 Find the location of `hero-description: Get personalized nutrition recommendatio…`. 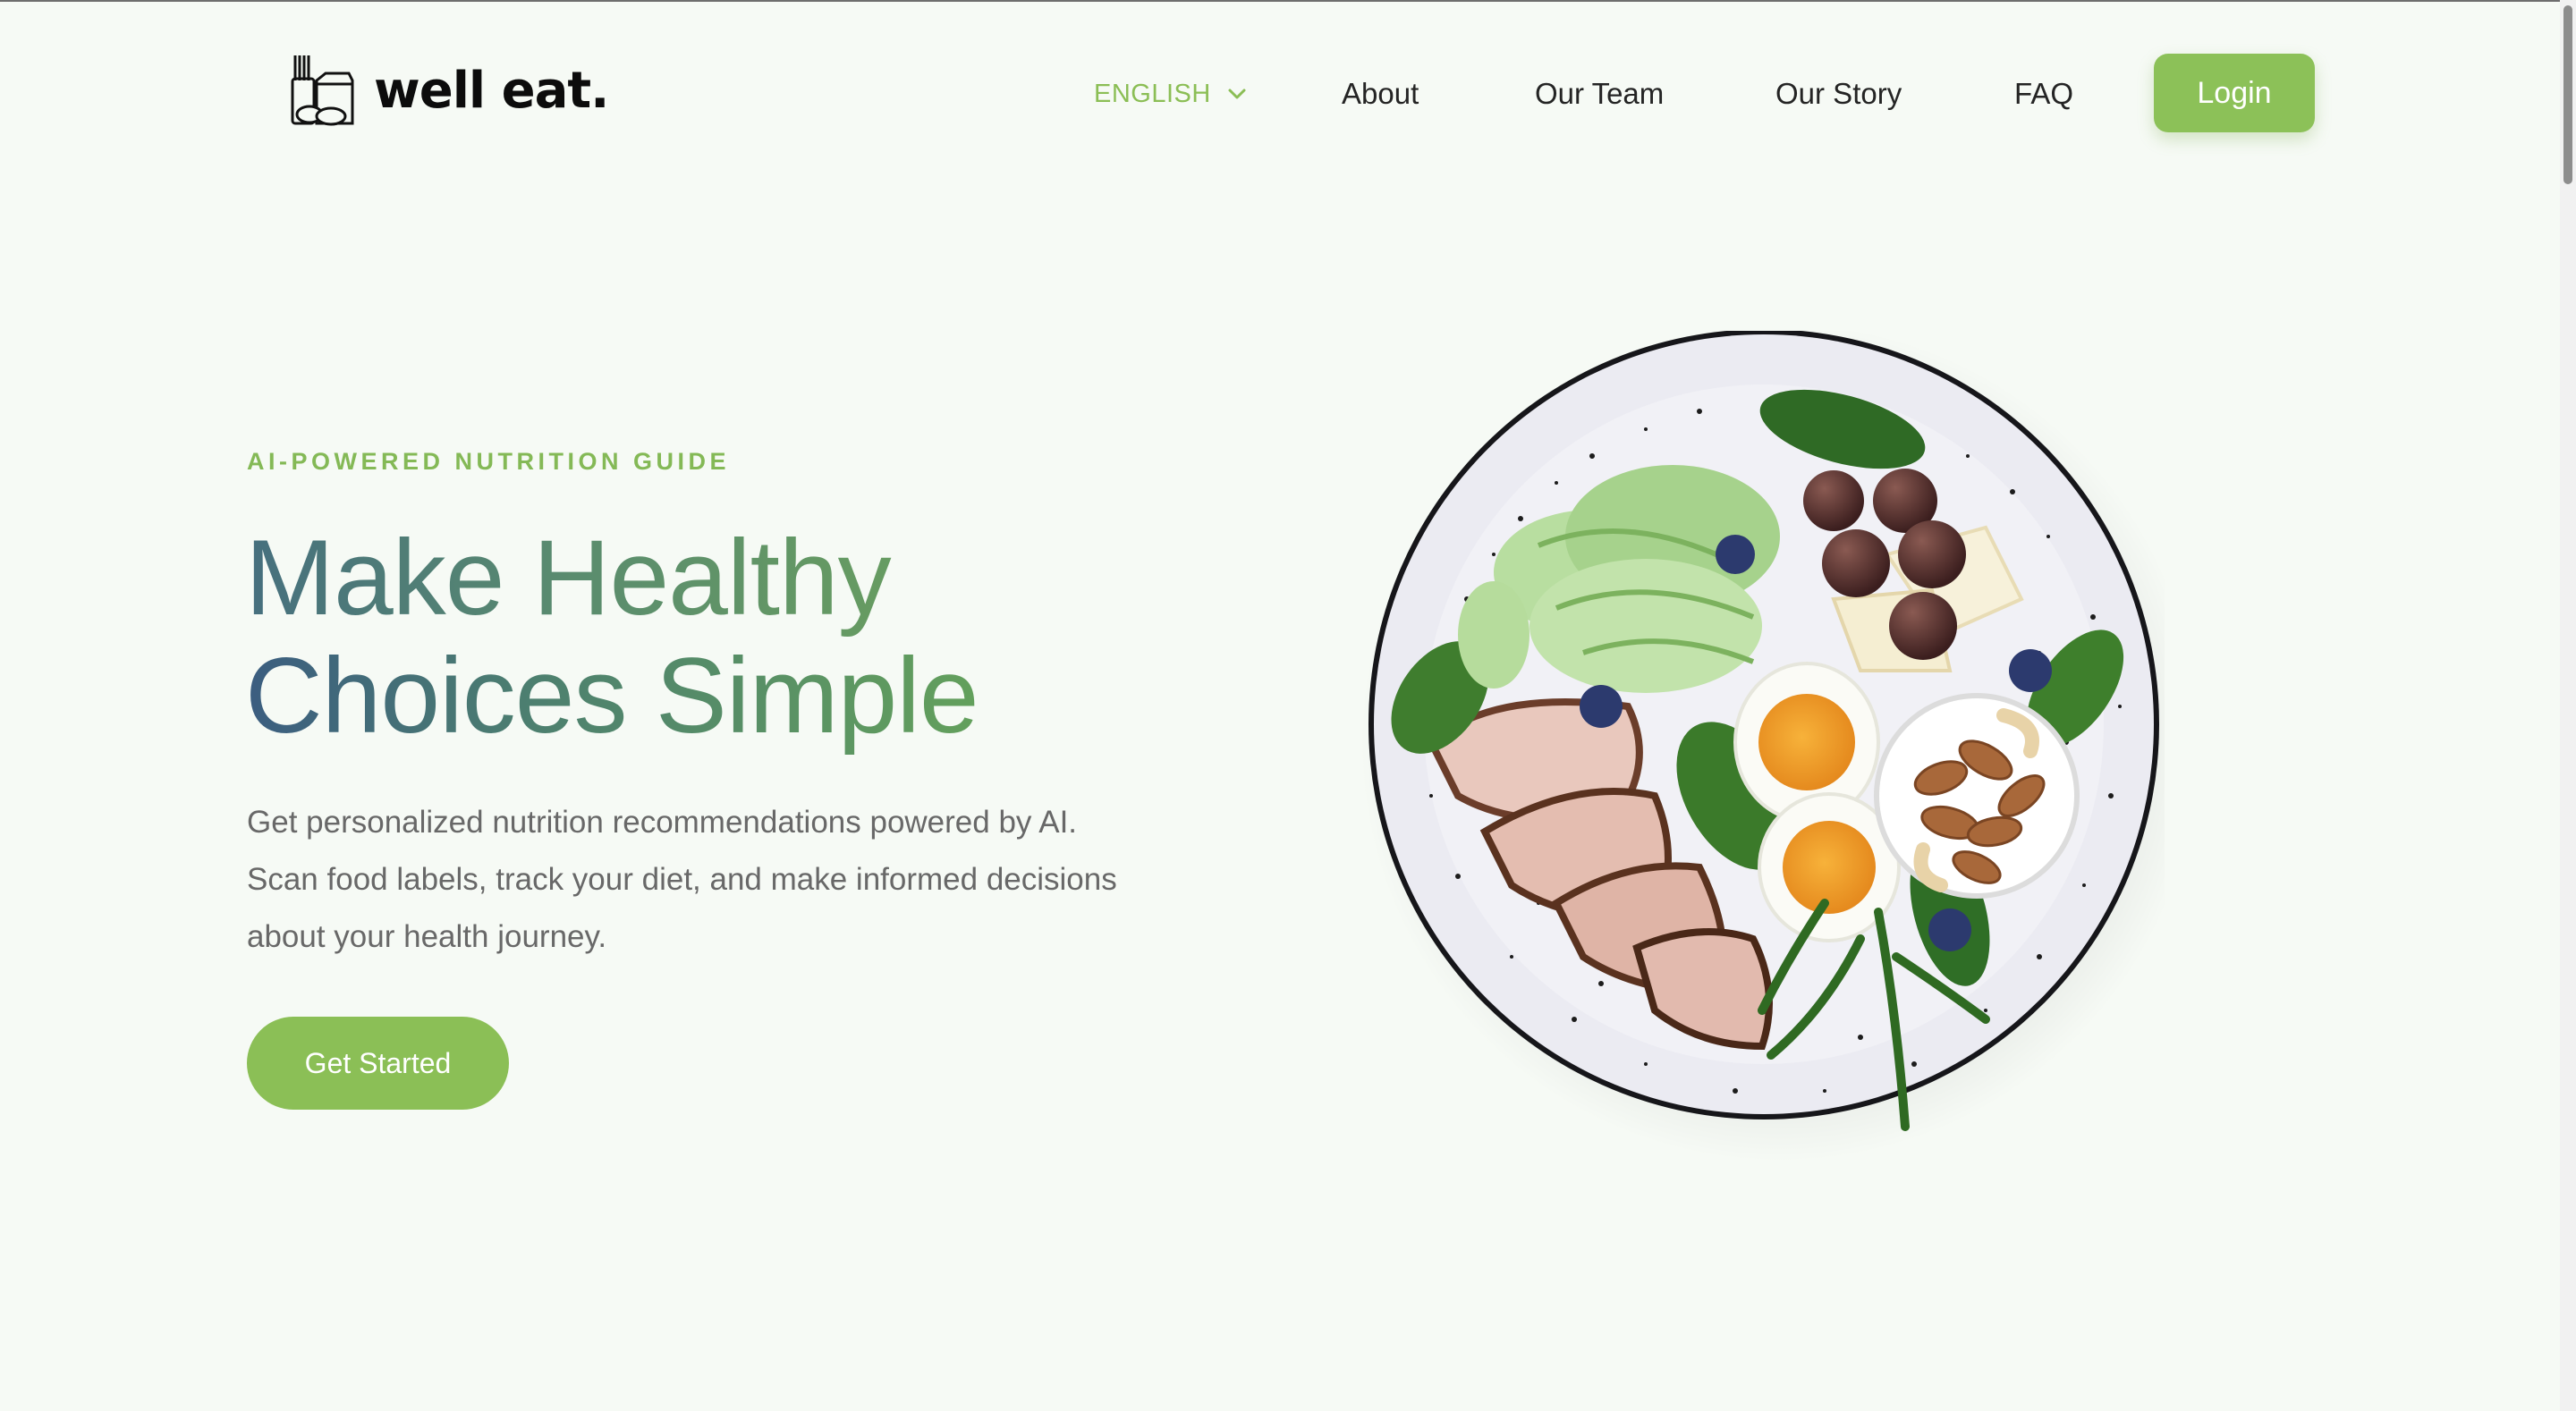

hero-description: Get personalized nutrition recommendatio… is located at coordinates (682, 879).